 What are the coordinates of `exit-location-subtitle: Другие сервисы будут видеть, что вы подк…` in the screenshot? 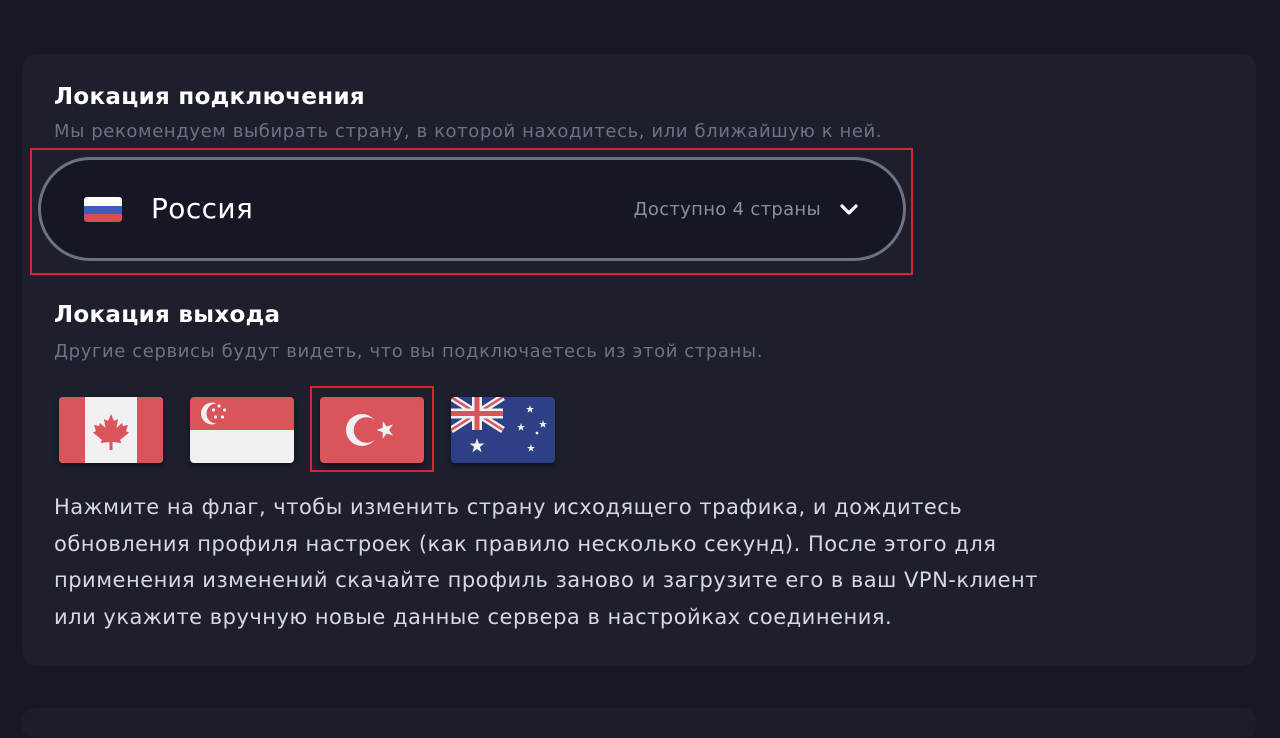 It's located at (409, 351).